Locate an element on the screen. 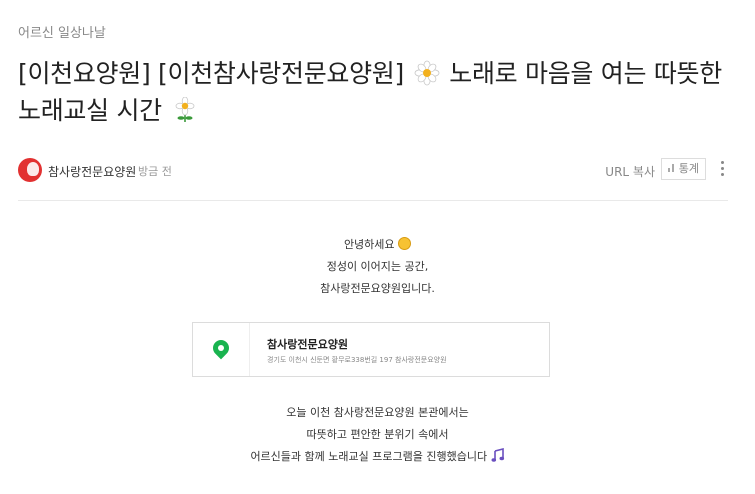 Image resolution: width=755 pixels, height=494 pixels. url-copy-button: URL 복사 is located at coordinates (630, 171).